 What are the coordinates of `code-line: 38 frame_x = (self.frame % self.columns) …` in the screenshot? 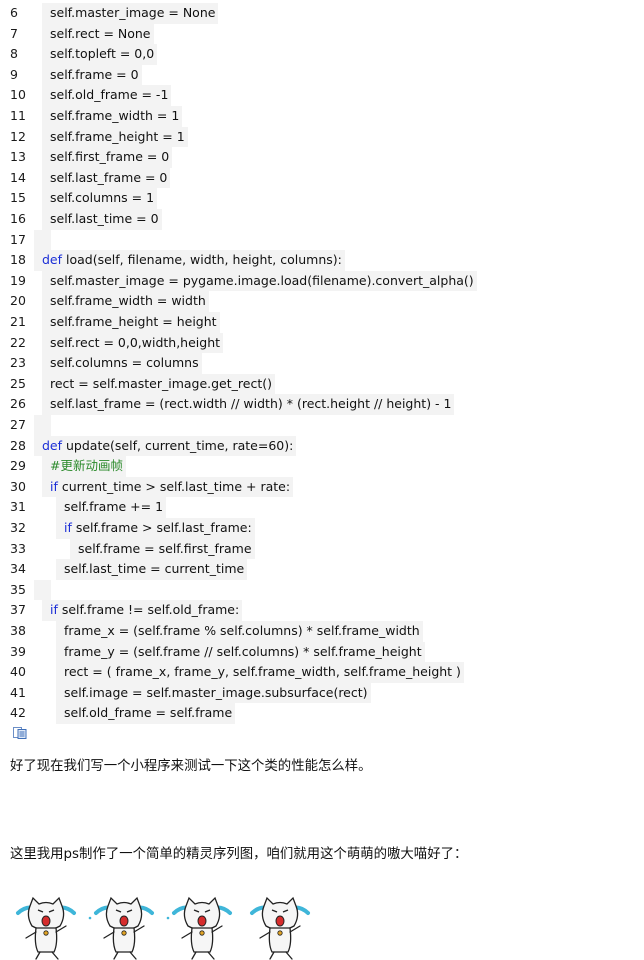 It's located at (320, 631).